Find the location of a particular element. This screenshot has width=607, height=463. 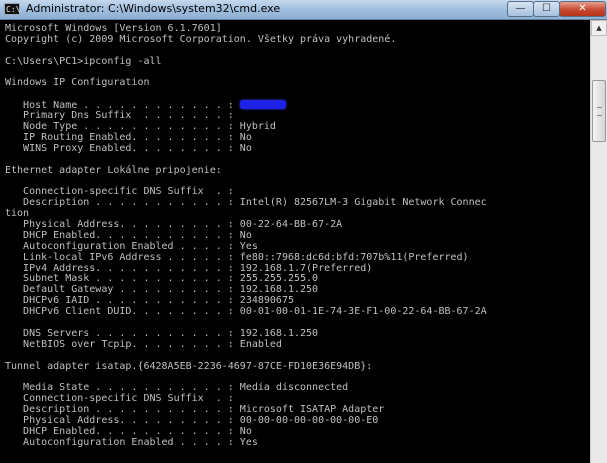

console-line-text: Media State . . . . . . . . . . . is located at coordinates (177, 388).